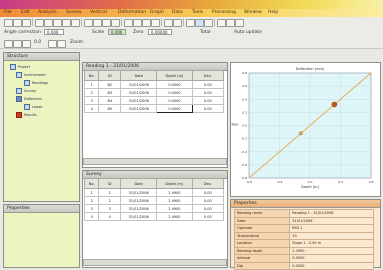  What do you see at coordinates (303, 213) in the screenshot?
I see `property-row: Reading name Reading 1 - 31/01/2006` at bounding box center [303, 213].